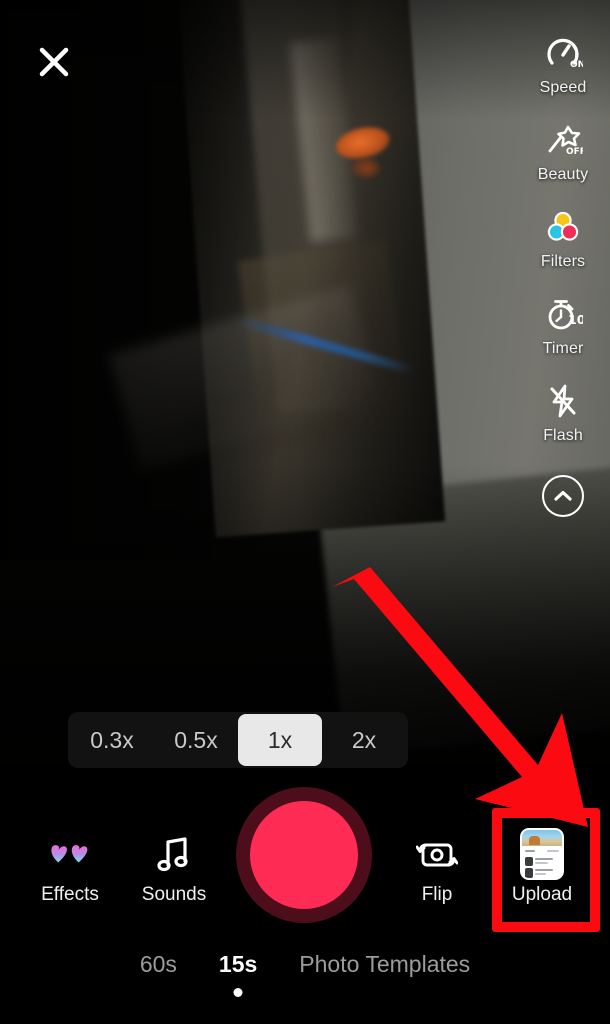 Image resolution: width=610 pixels, height=1024 pixels. Describe the element at coordinates (563, 53) in the screenshot. I see `speedometer-icon: ON` at that location.